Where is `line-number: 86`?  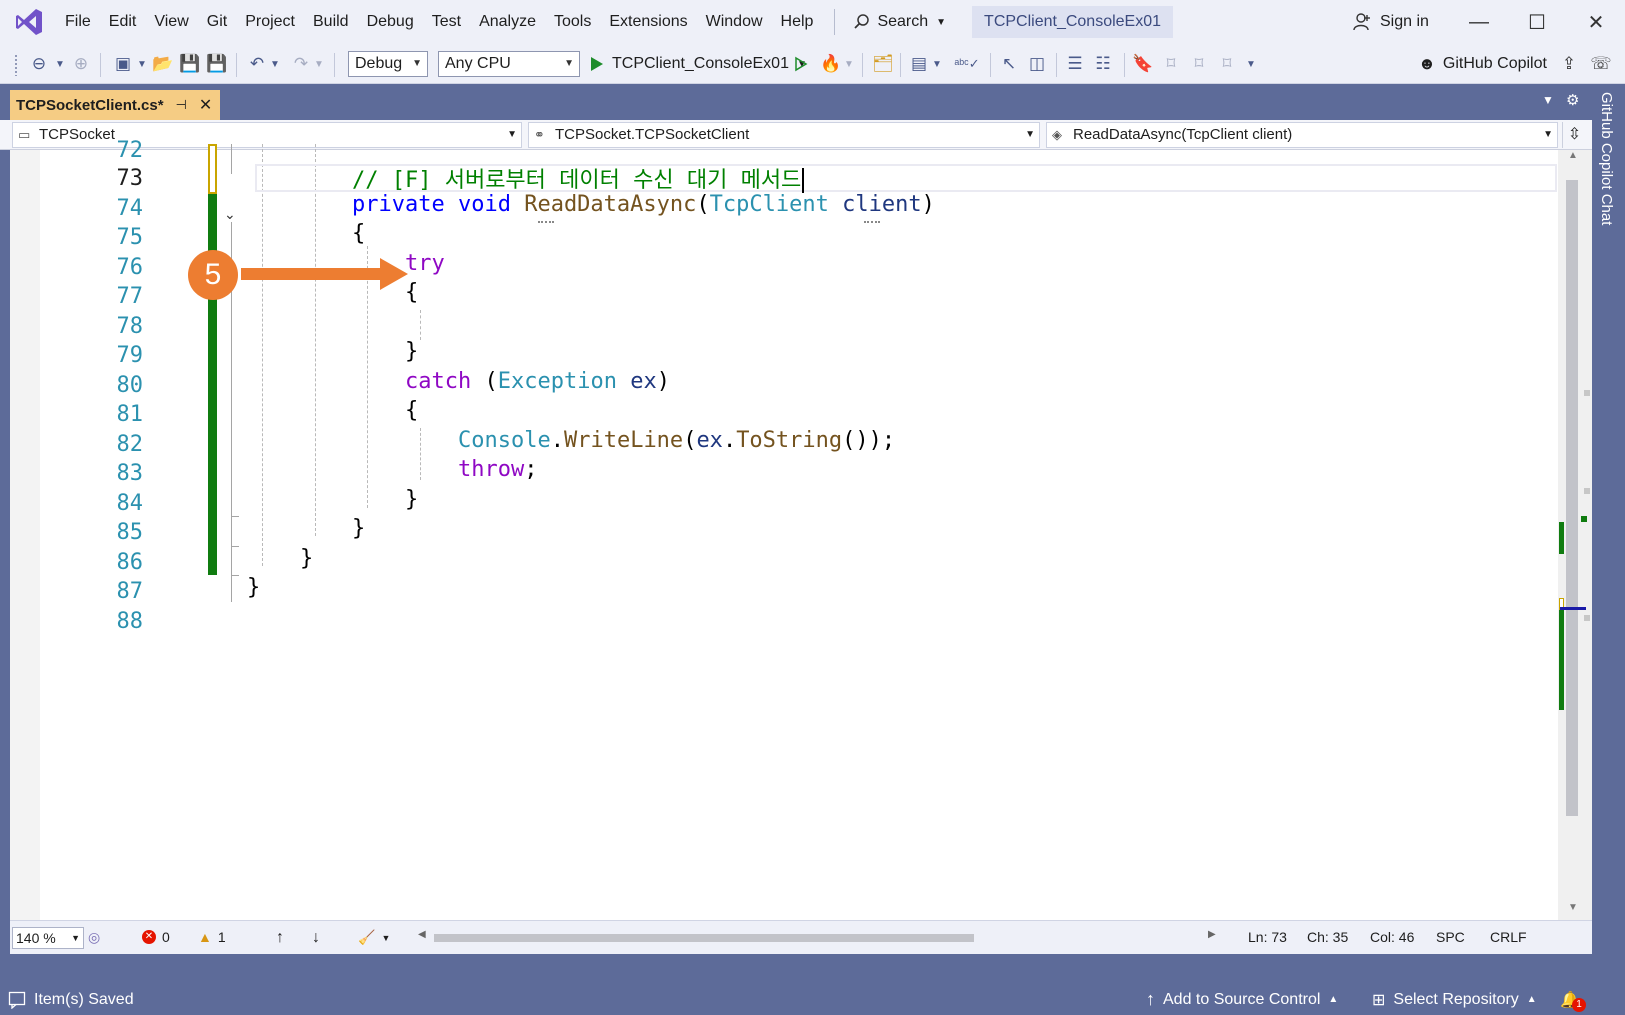 line-number: 86 is located at coordinates (130, 562).